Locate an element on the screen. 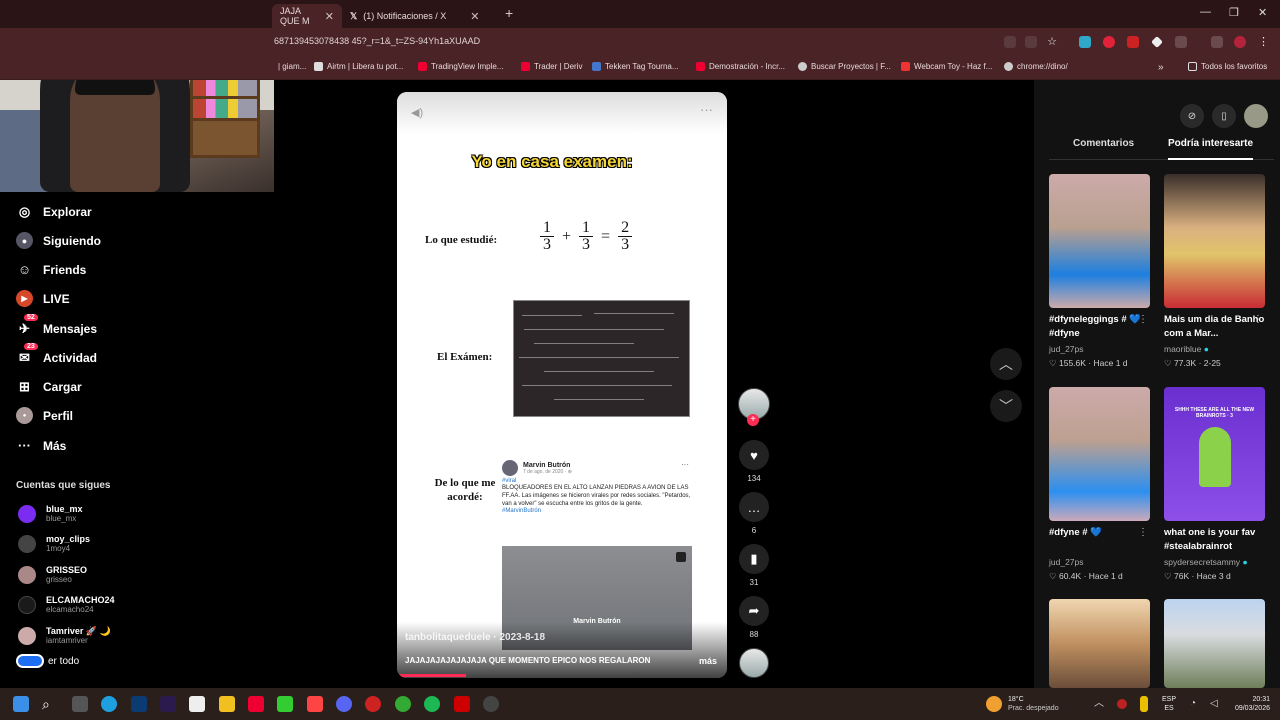  brave-icon is located at coordinates (315, 704).